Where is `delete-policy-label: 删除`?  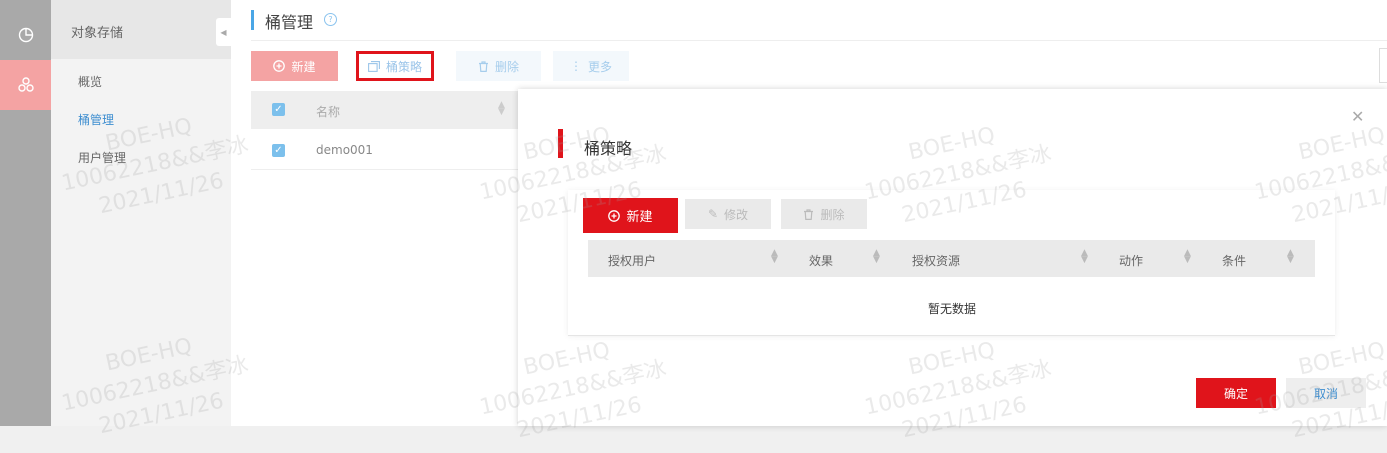 delete-policy-label: 删除 is located at coordinates (832, 214).